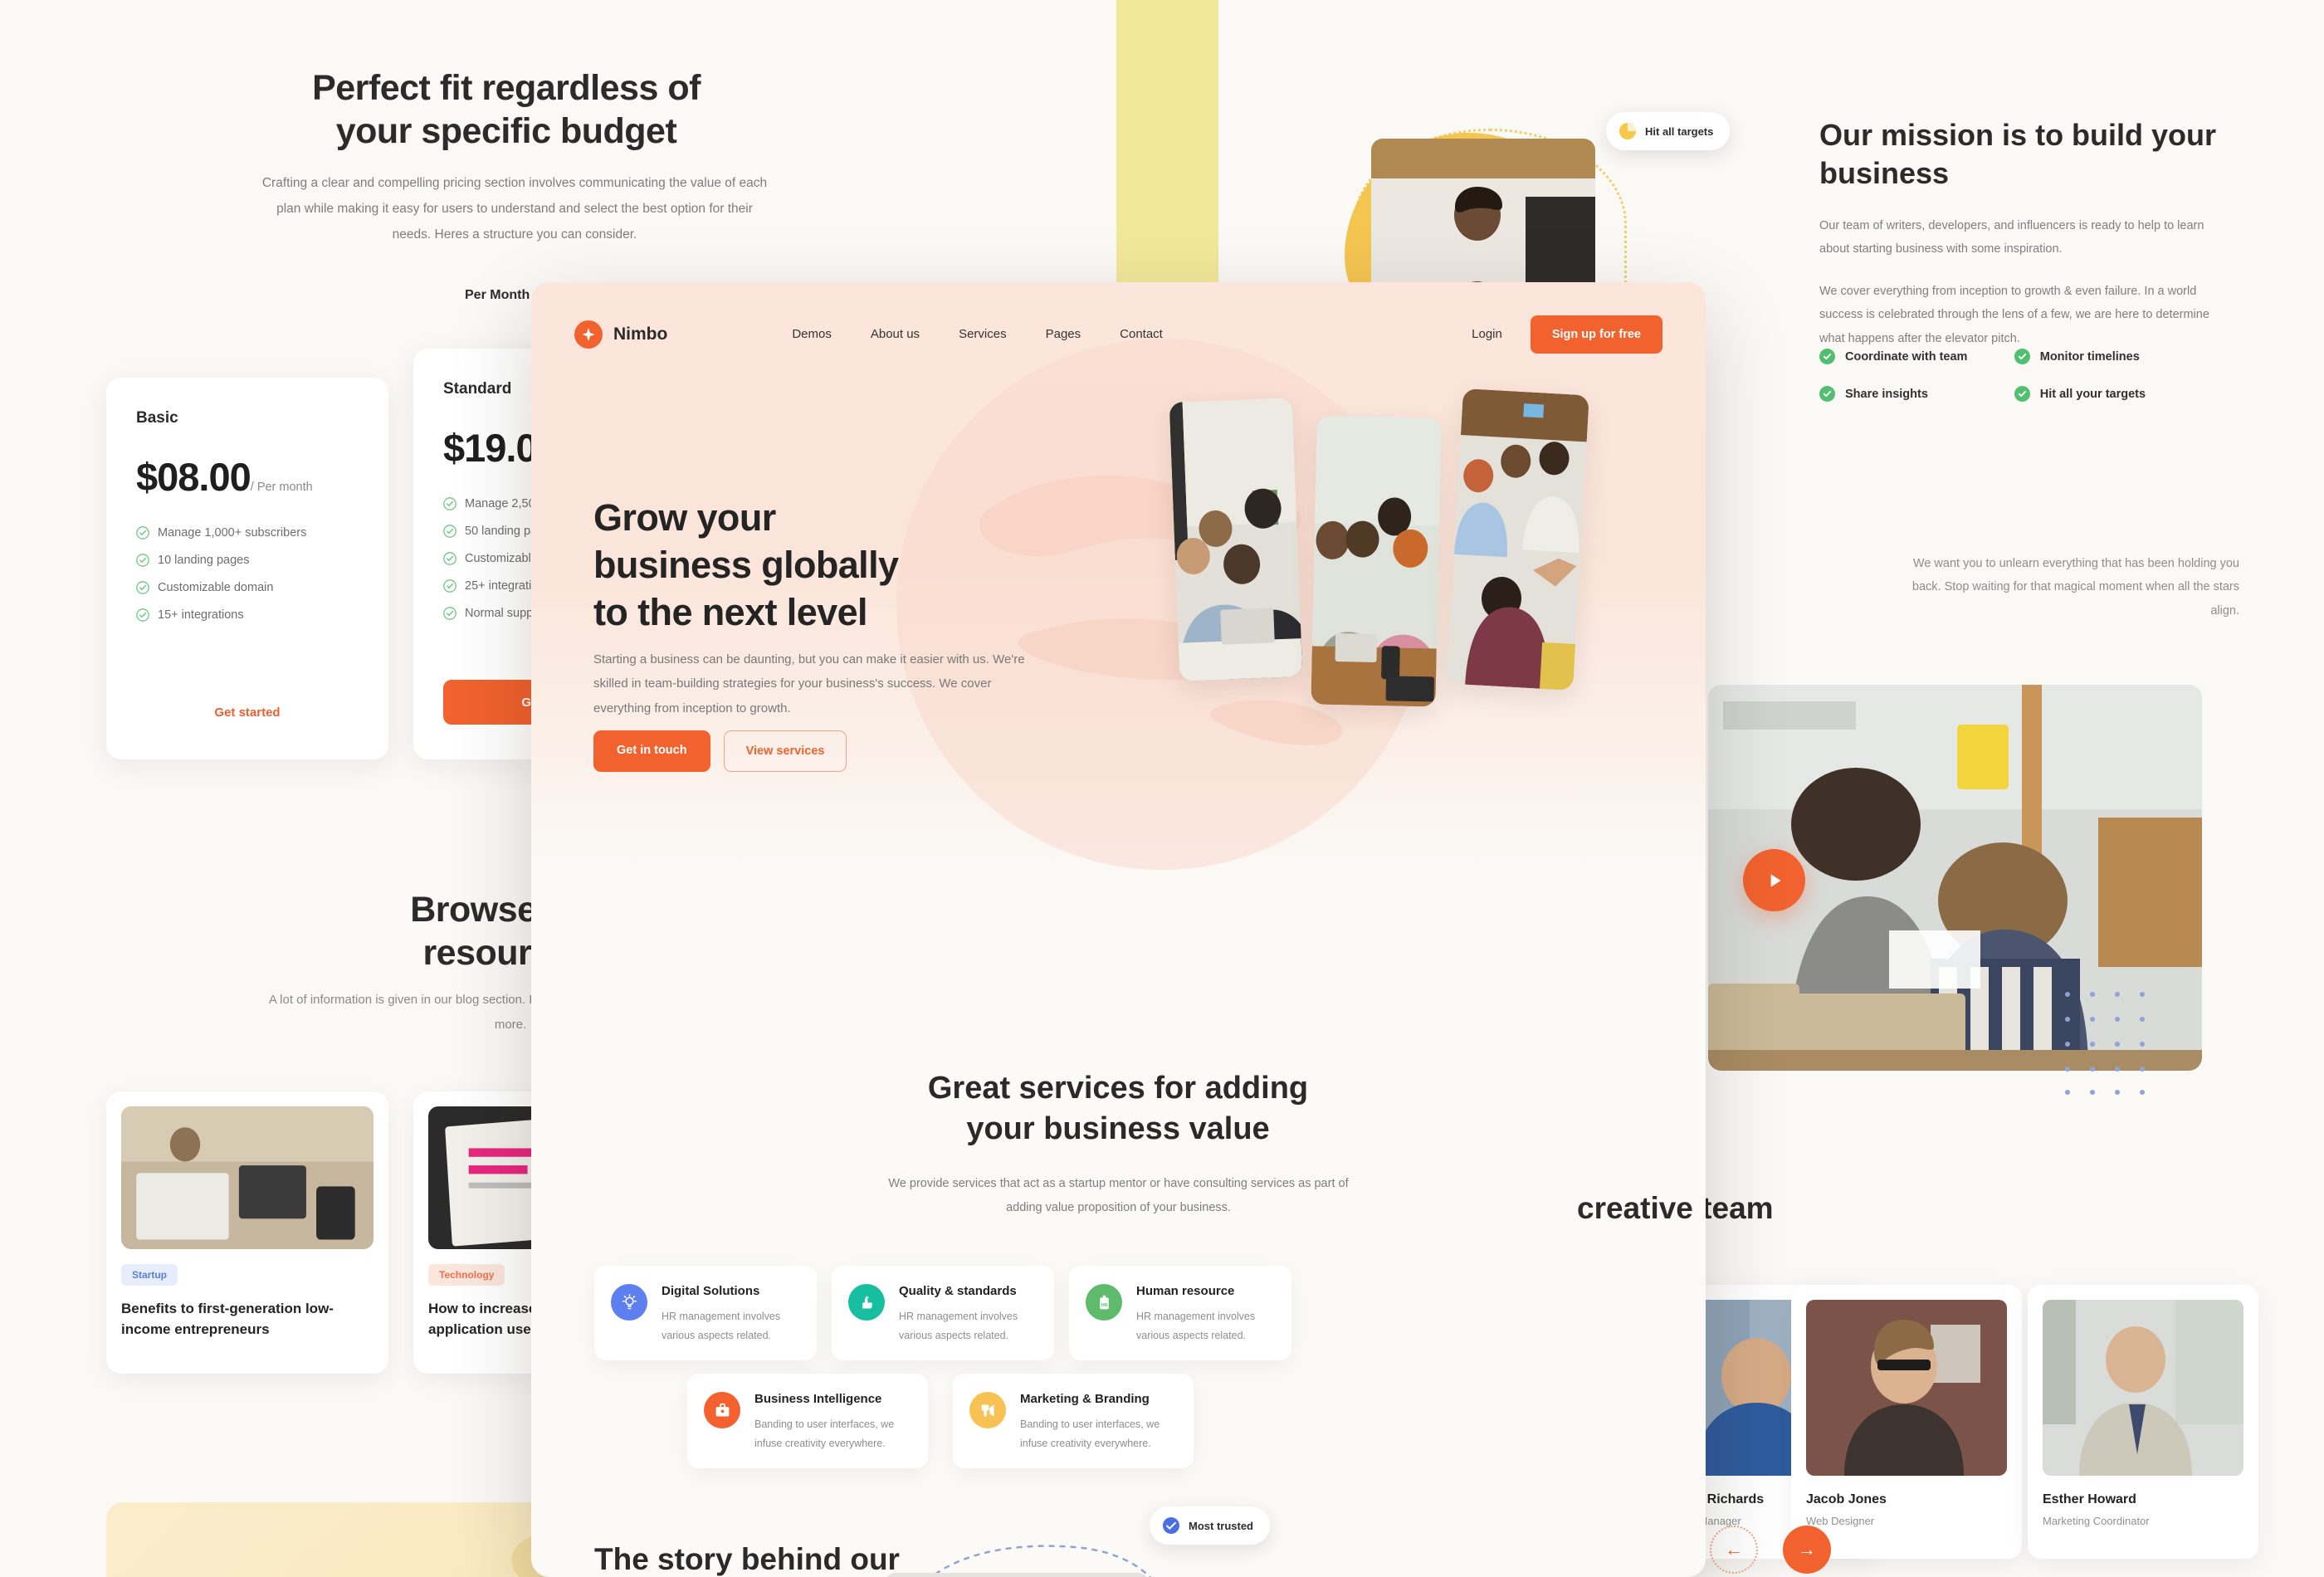  Describe the element at coordinates (1221, 1525) in the screenshot. I see `badge-label: Most trusted` at that location.